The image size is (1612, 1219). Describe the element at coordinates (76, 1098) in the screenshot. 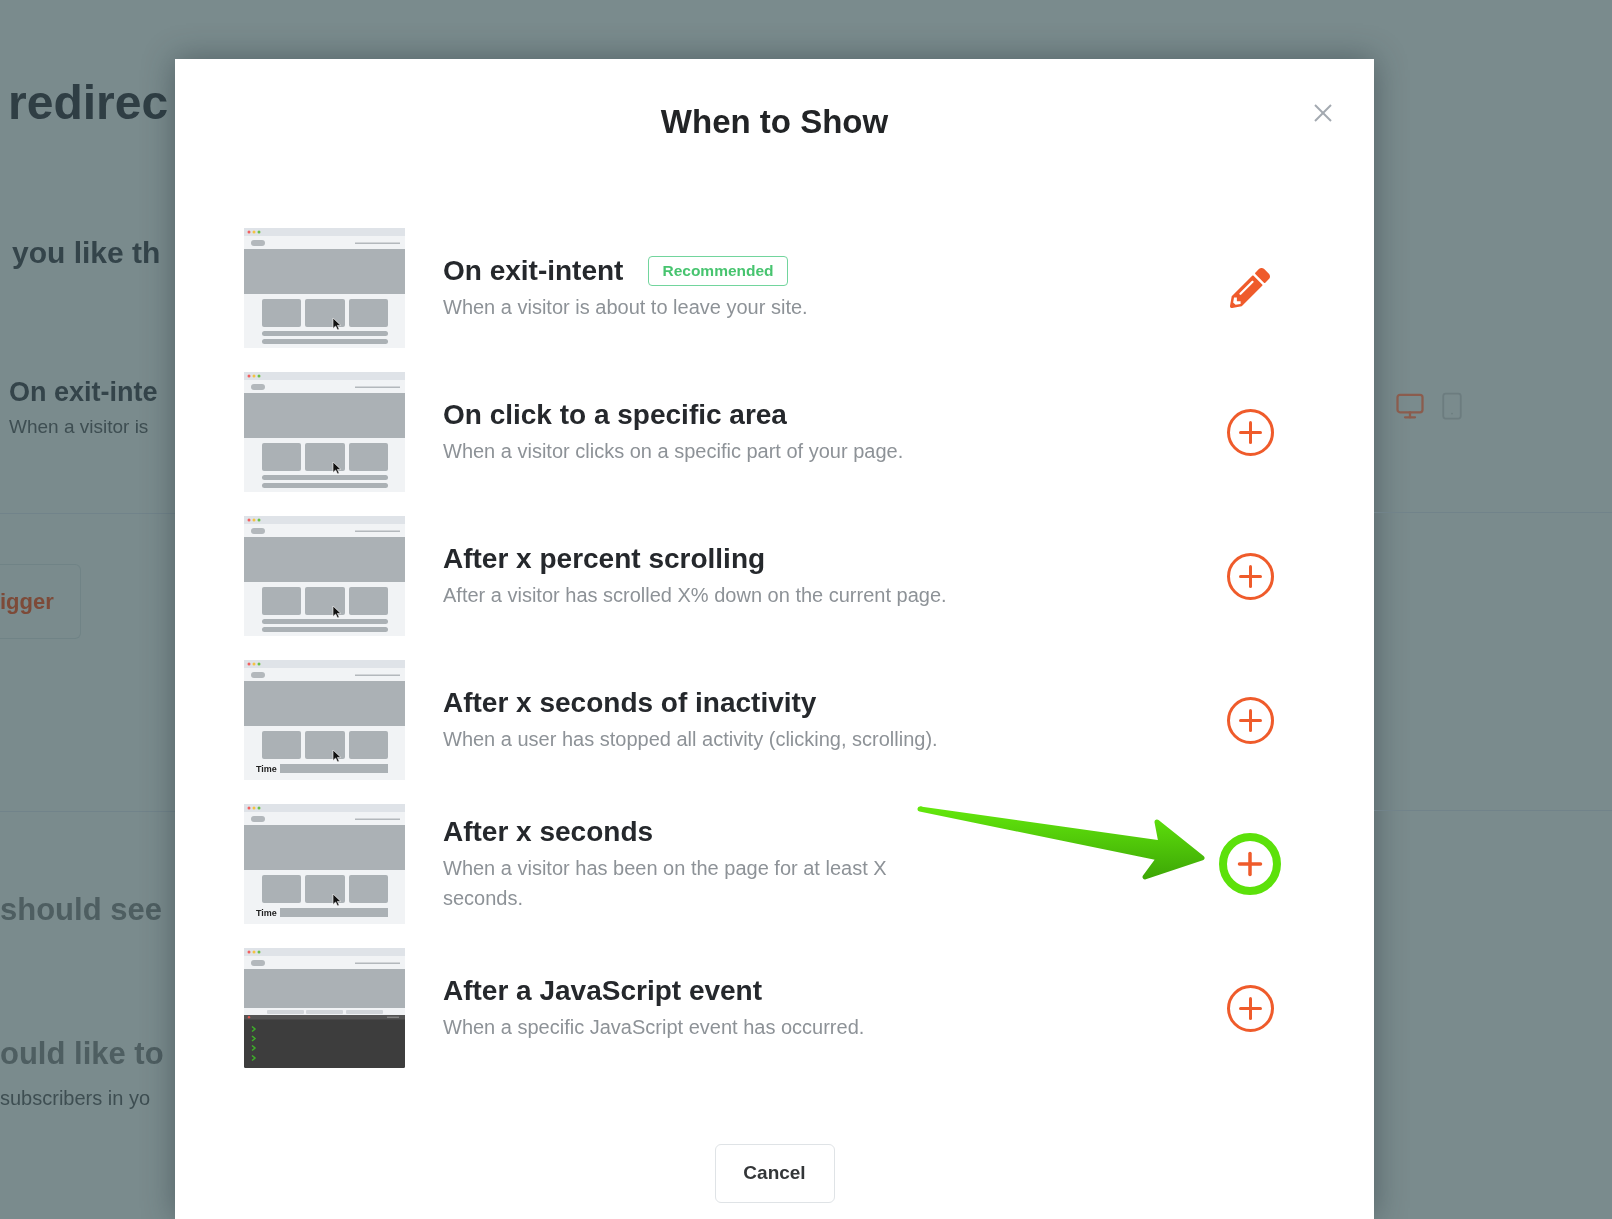

I see `section-description: subscribers in yo` at that location.